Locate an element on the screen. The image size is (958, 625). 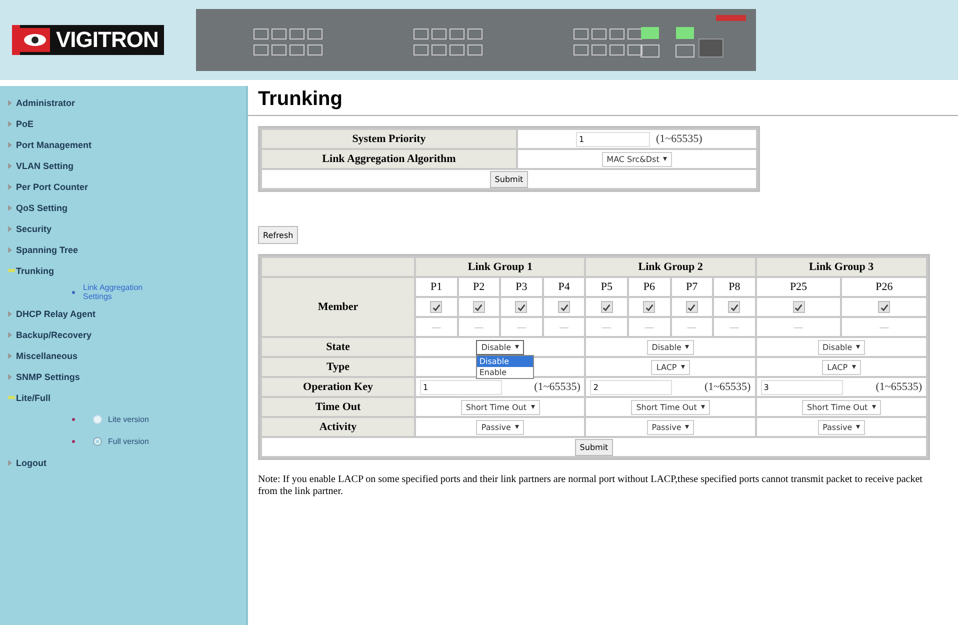
row-label-cell: Member is located at coordinates (338, 307).